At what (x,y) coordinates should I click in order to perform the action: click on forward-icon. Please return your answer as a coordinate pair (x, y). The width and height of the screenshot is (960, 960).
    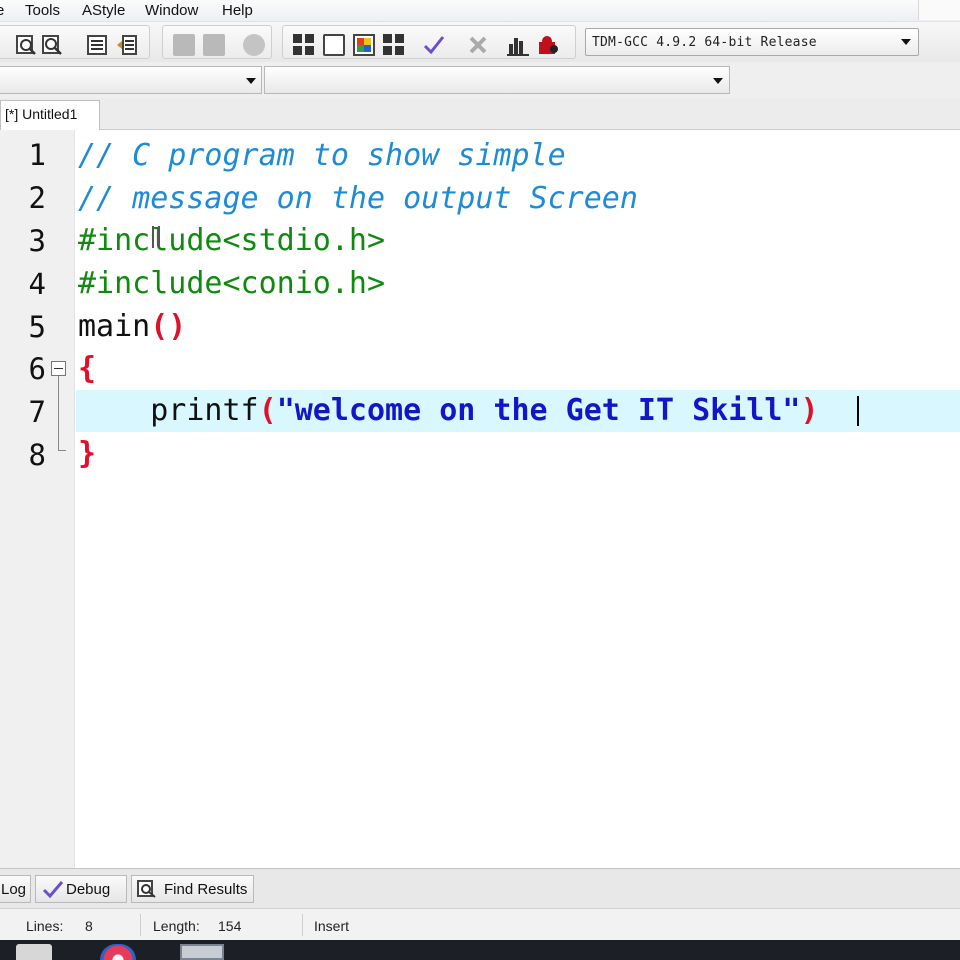
    Looking at the image, I should click on (214, 45).